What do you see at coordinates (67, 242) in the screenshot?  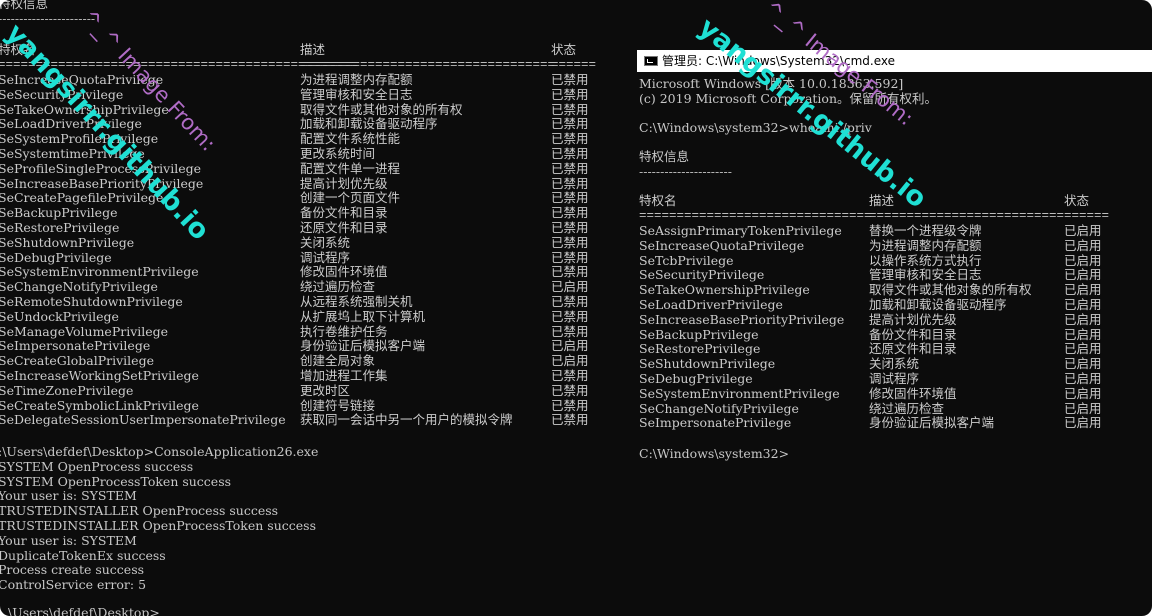 I see `privilege-name: SeShutdownPrivilege` at bounding box center [67, 242].